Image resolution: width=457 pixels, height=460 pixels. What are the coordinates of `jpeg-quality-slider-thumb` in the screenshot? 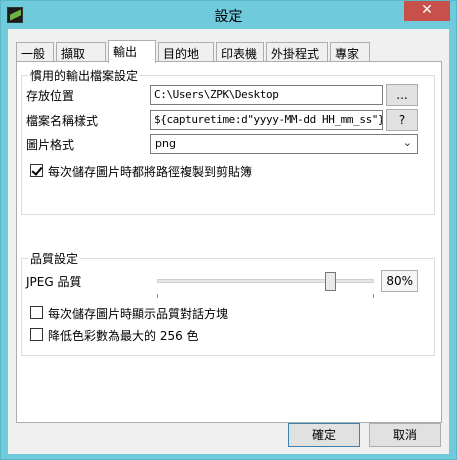 It's located at (331, 281).